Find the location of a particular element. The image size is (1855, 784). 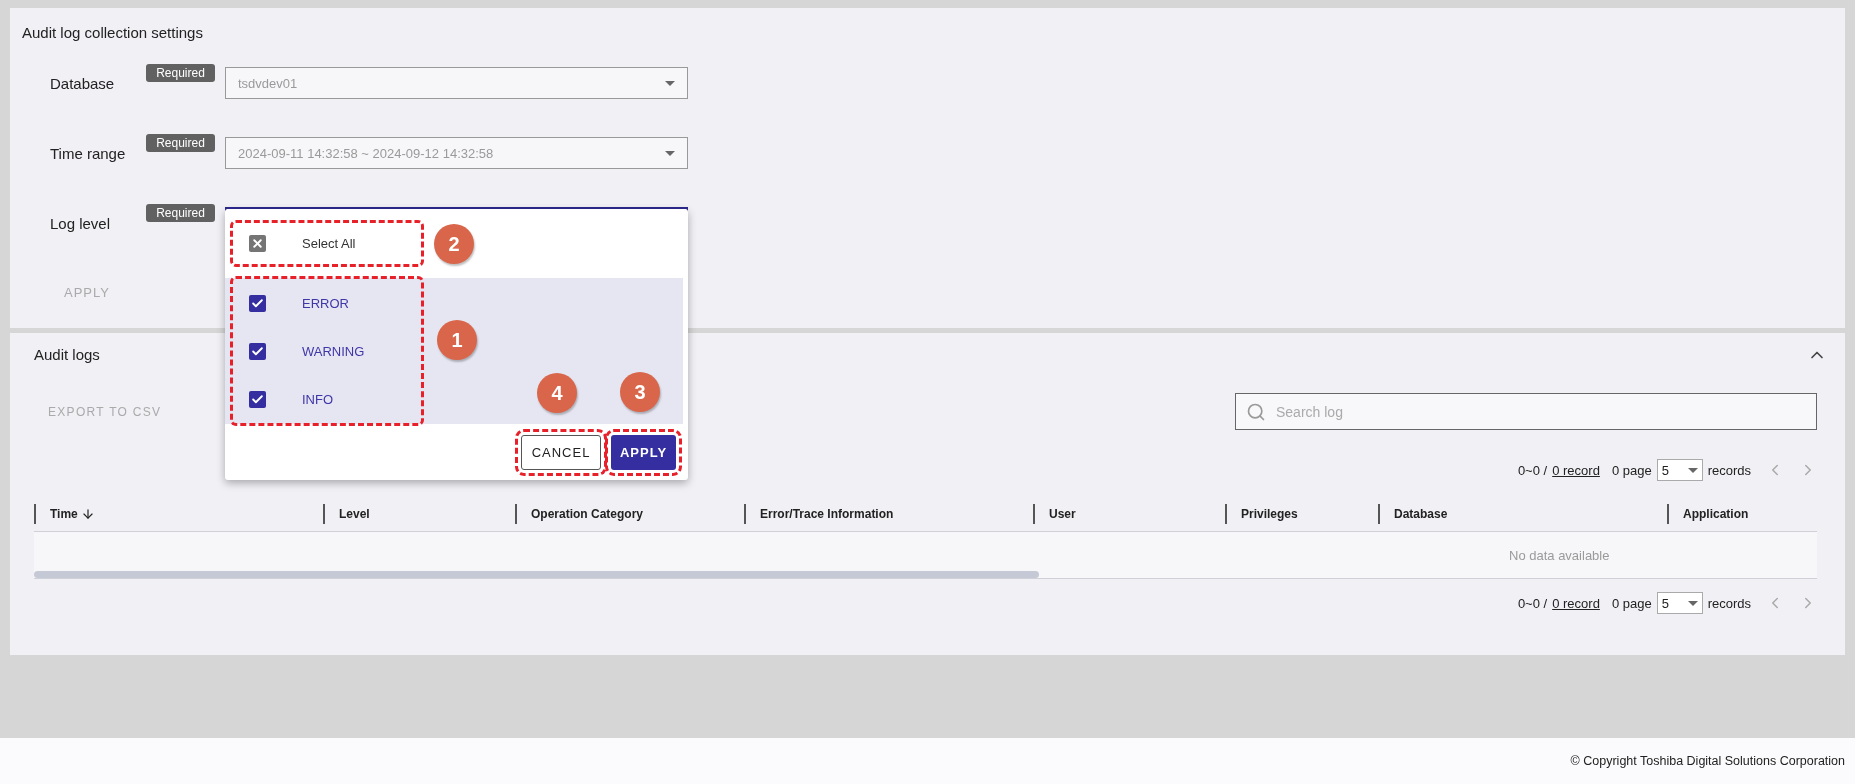

search-field: Search log is located at coordinates (1526, 411).